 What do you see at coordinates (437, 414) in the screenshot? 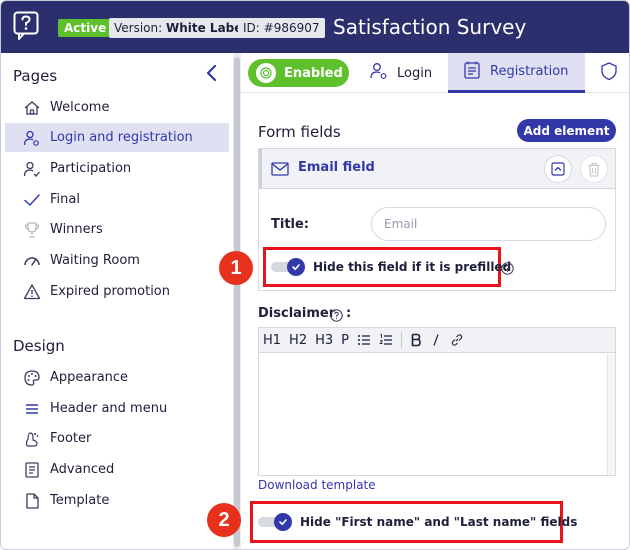
I see `disclaimer-editor-body` at bounding box center [437, 414].